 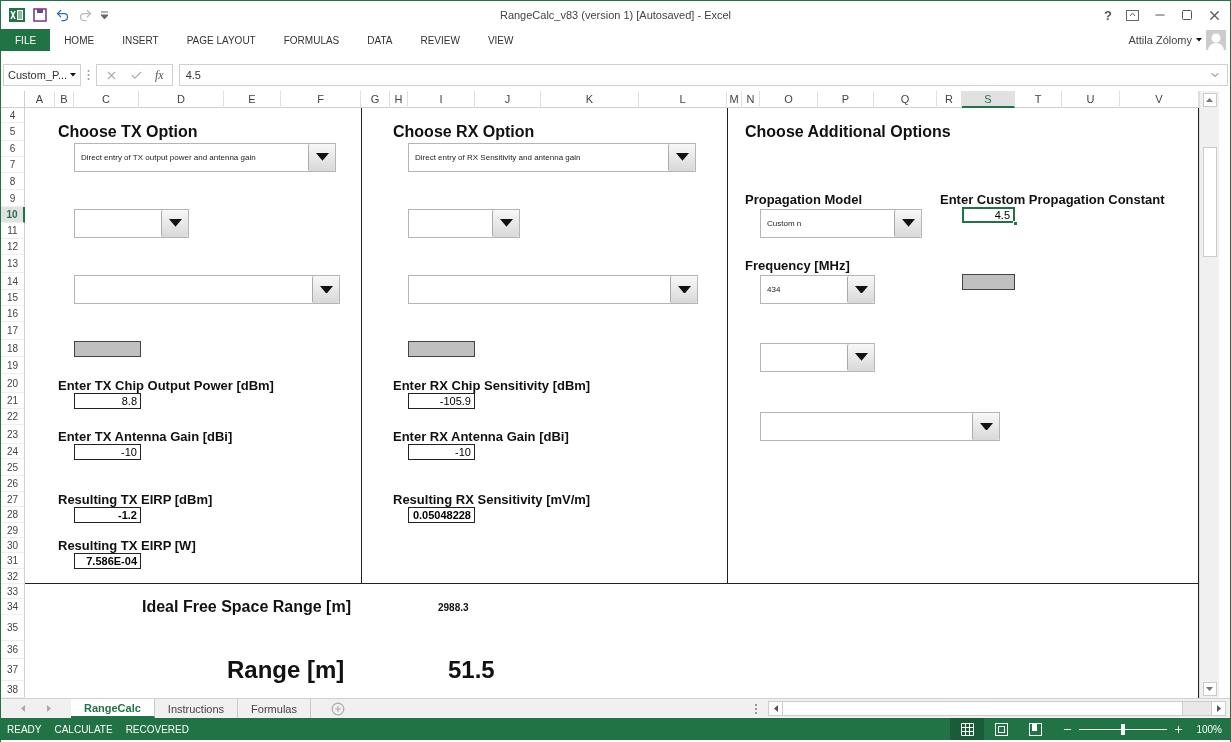 I want to click on row-header: 14, so click(x=13, y=281).